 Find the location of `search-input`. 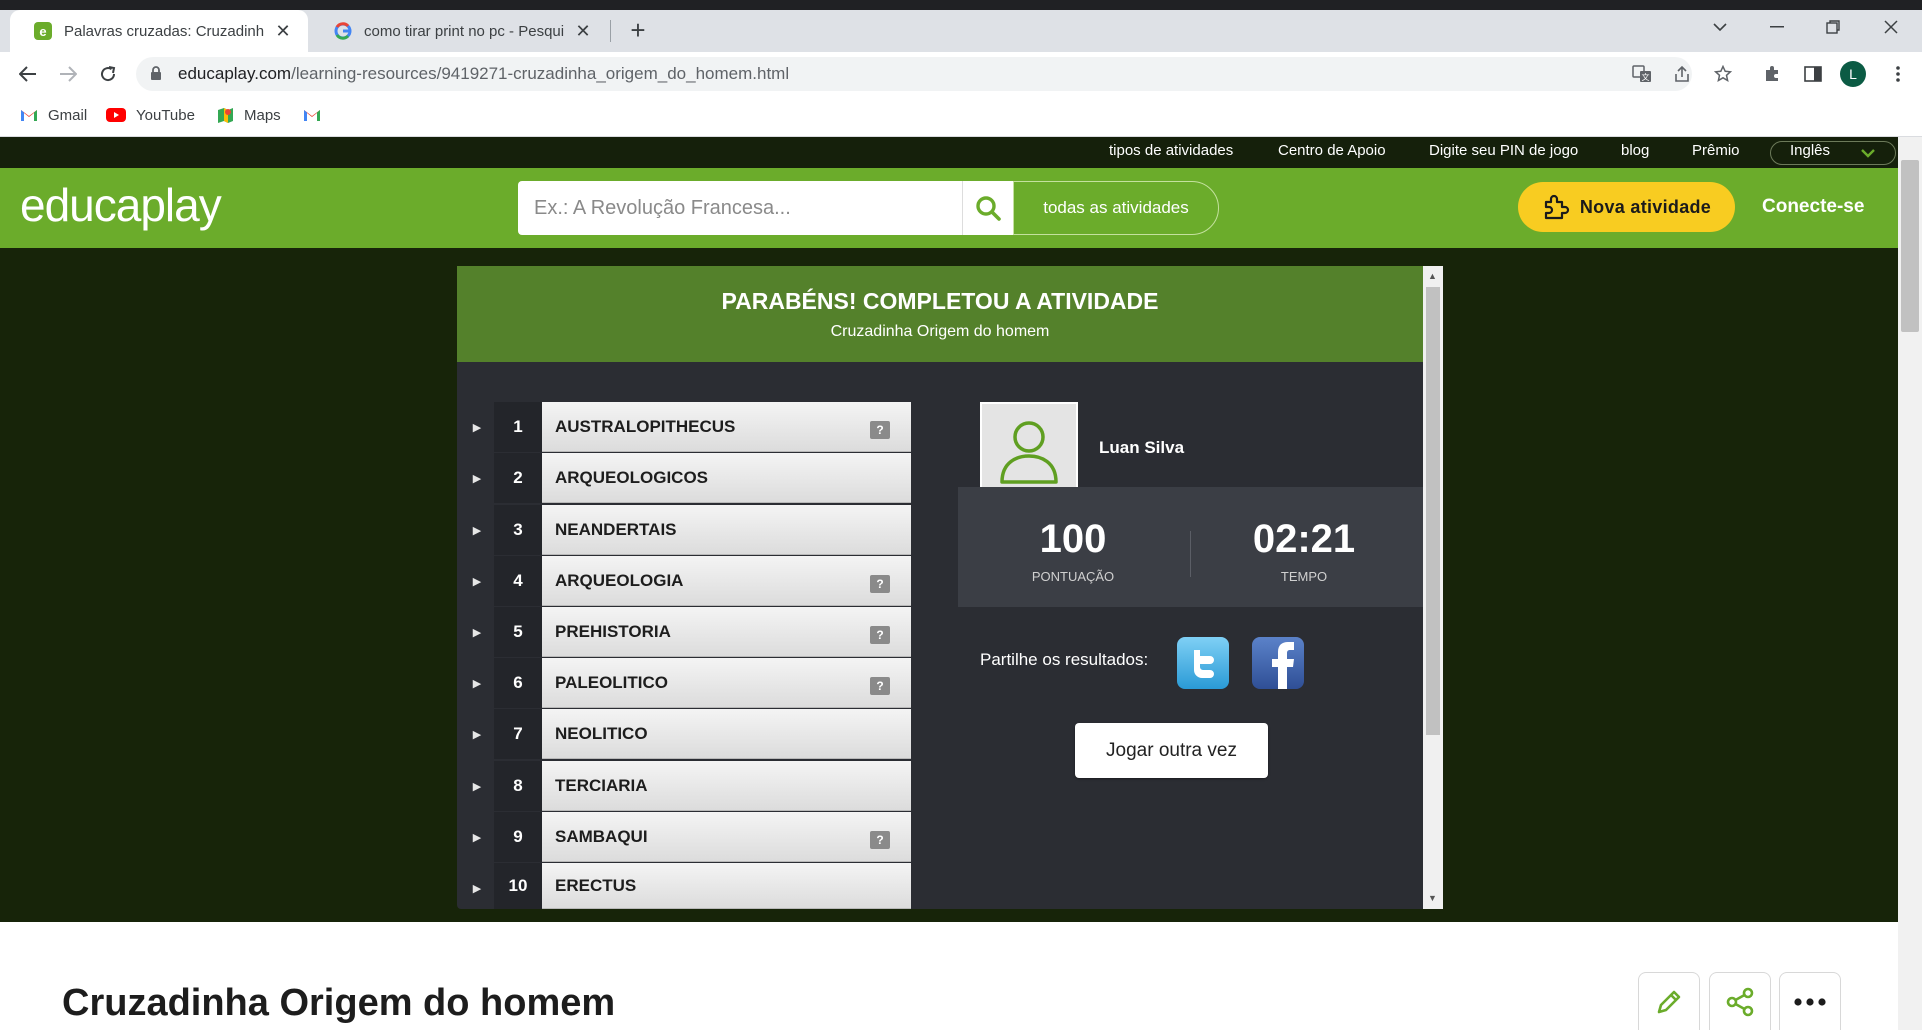

search-input is located at coordinates (740, 208).